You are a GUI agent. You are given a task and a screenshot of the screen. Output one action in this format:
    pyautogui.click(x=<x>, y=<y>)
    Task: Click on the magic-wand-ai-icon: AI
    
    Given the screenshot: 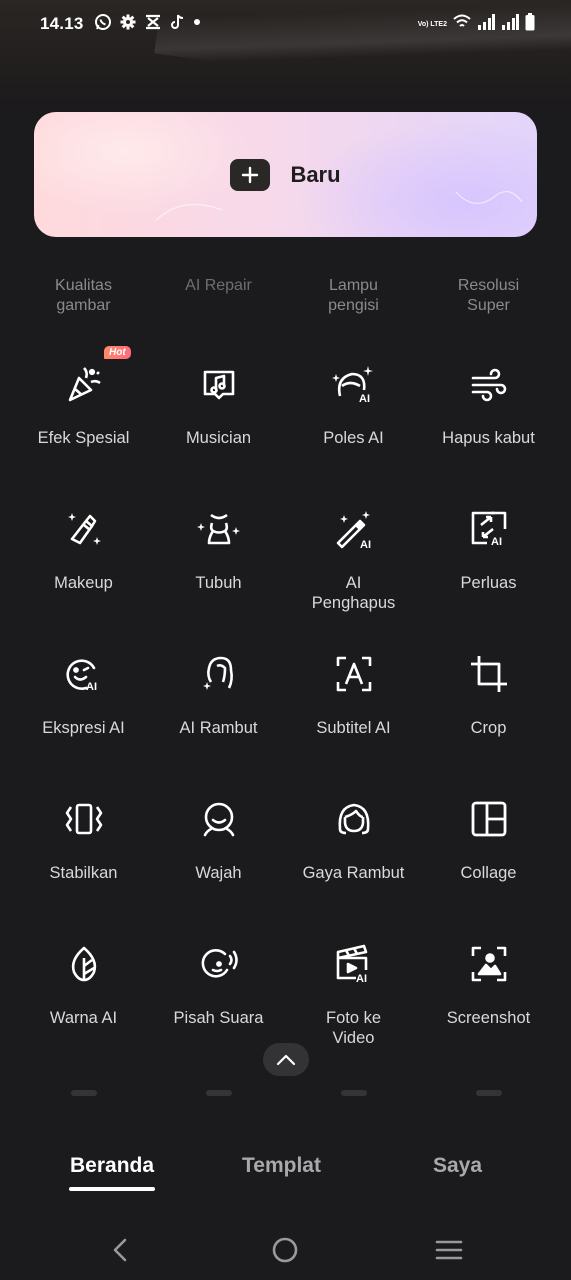 What is the action you would take?
    pyautogui.click(x=354, y=529)
    